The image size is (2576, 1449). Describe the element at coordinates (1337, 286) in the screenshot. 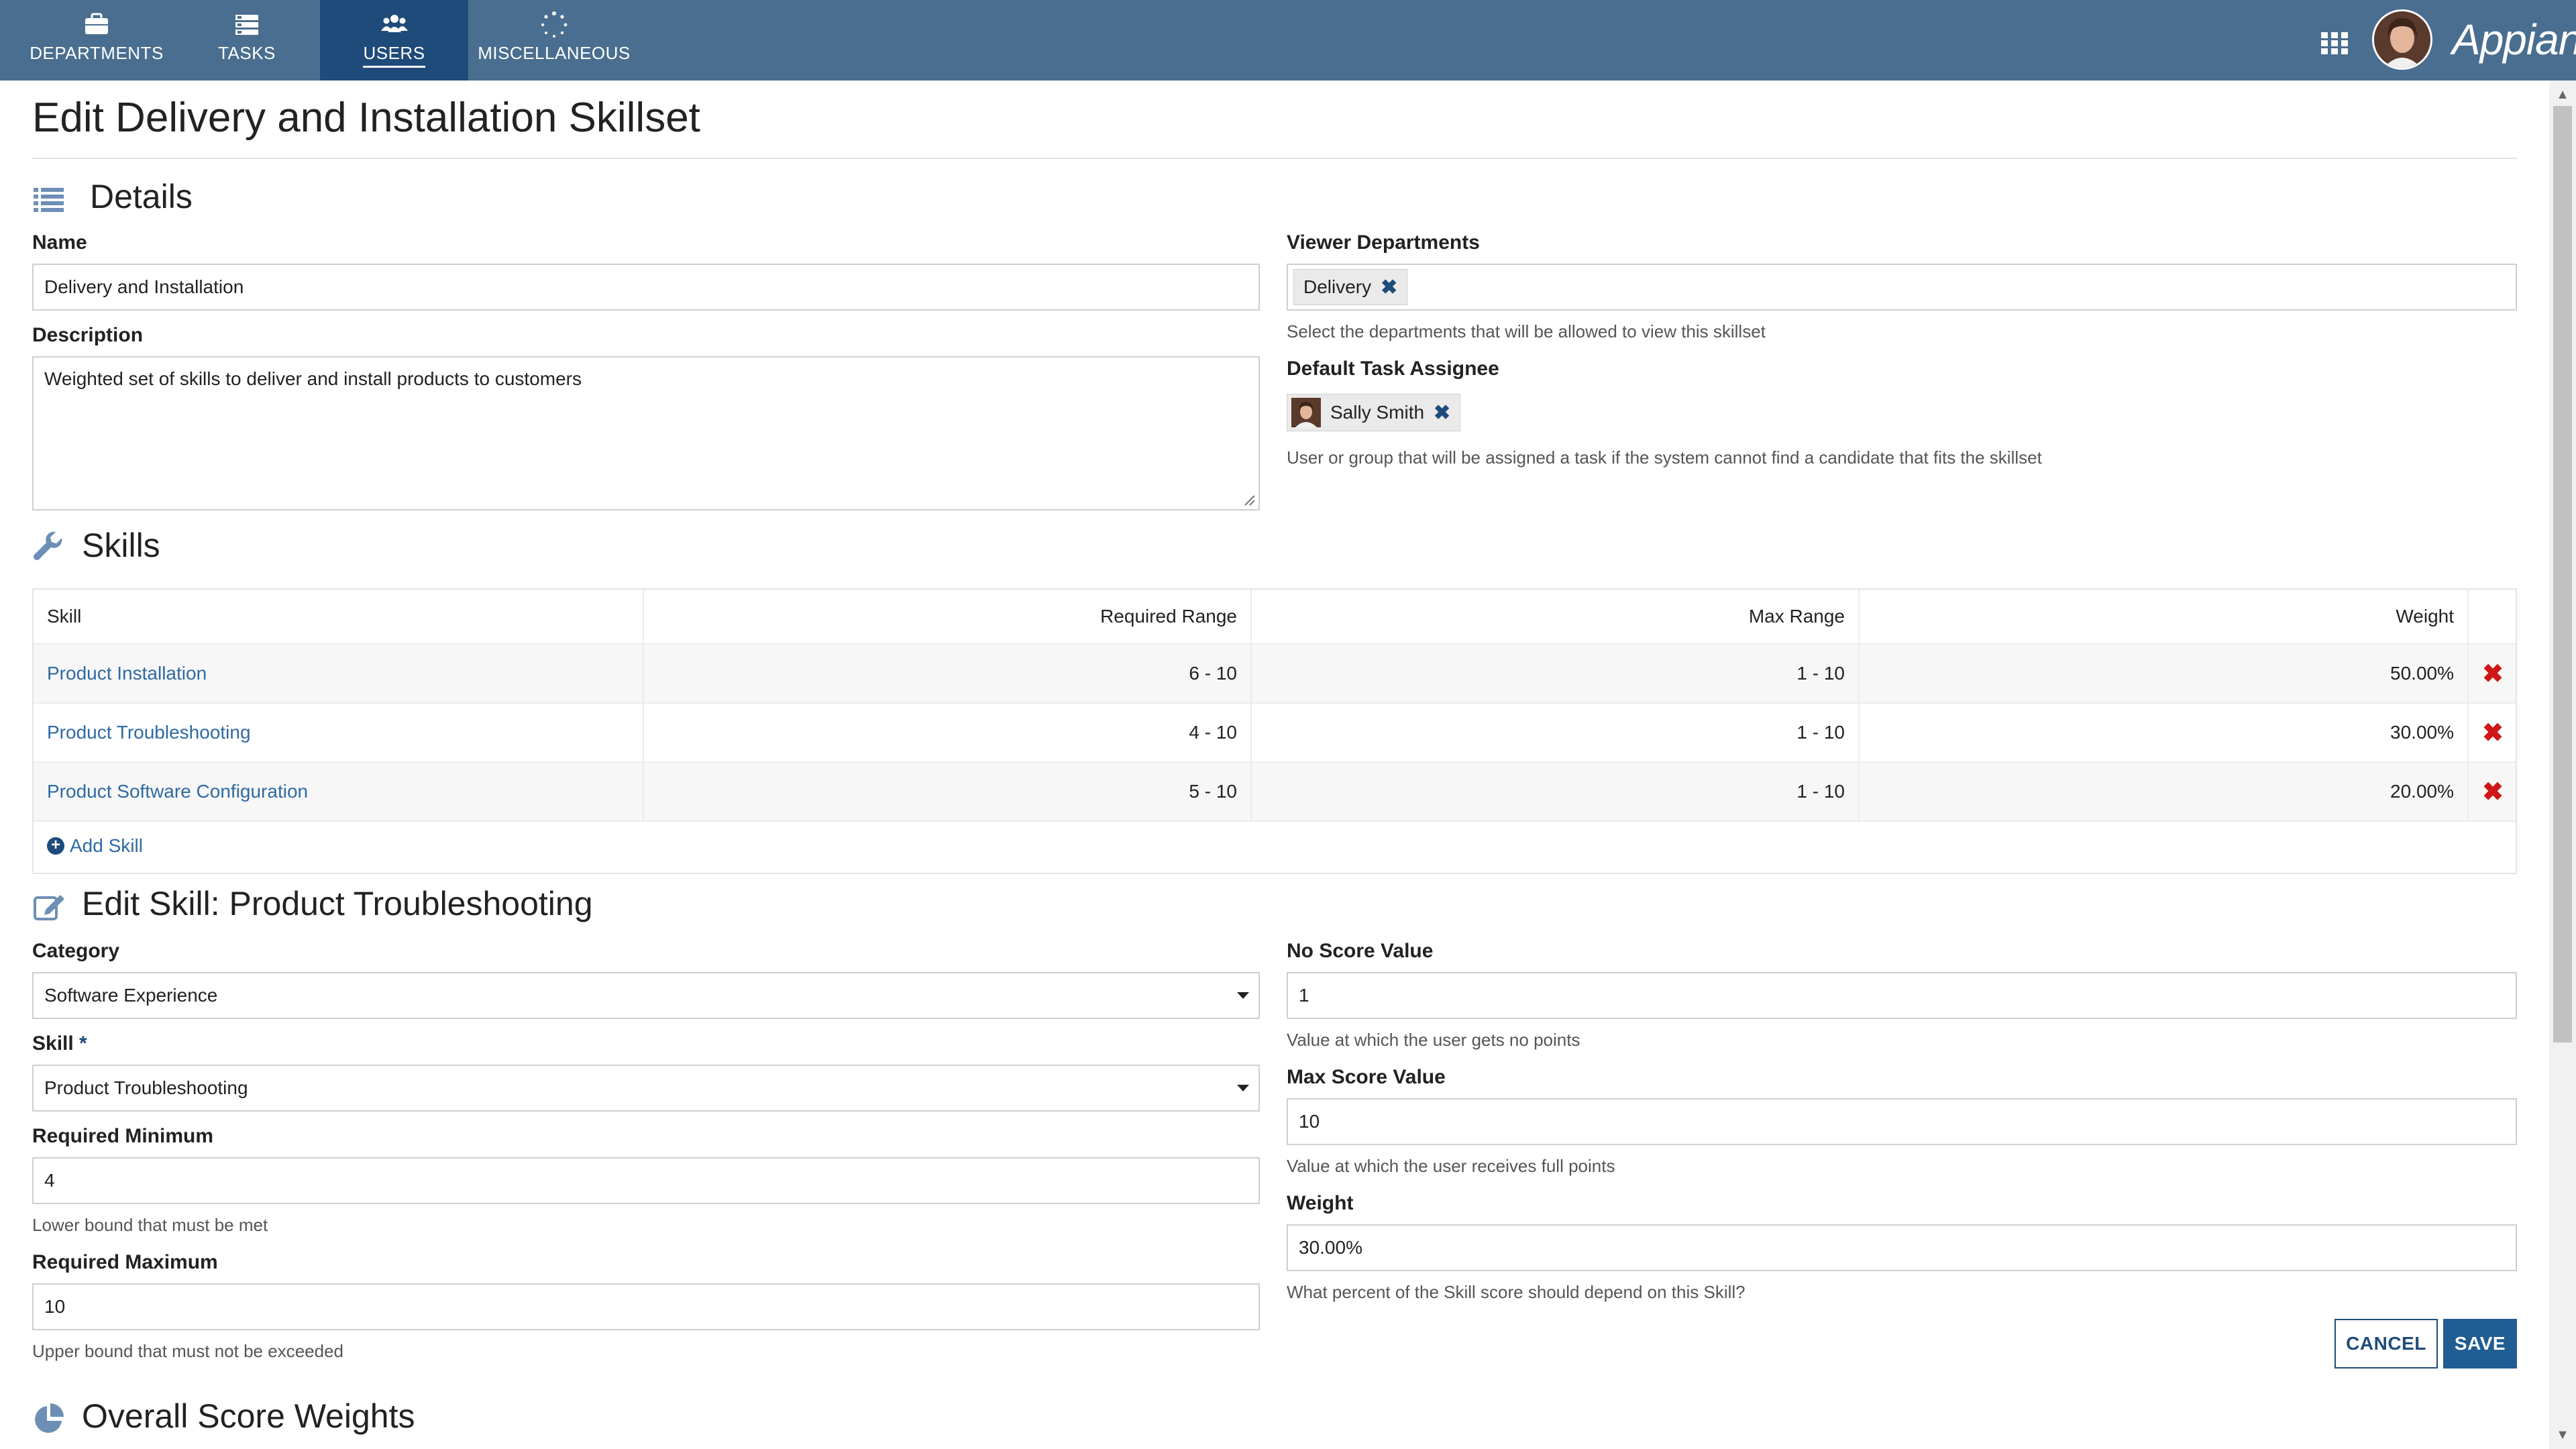

I see `department-chip-label: Delivery` at that location.